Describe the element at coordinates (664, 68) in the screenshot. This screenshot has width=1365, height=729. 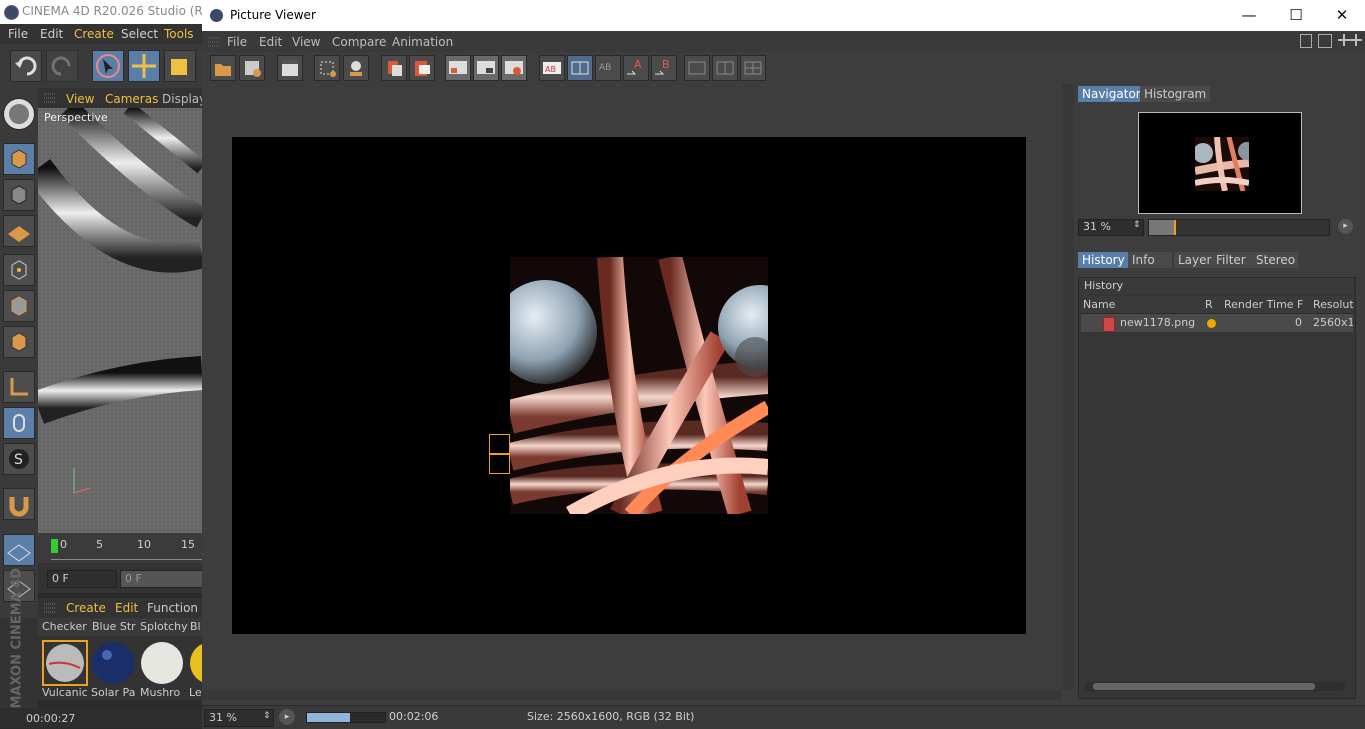
I see `set-b-button: B` at that location.